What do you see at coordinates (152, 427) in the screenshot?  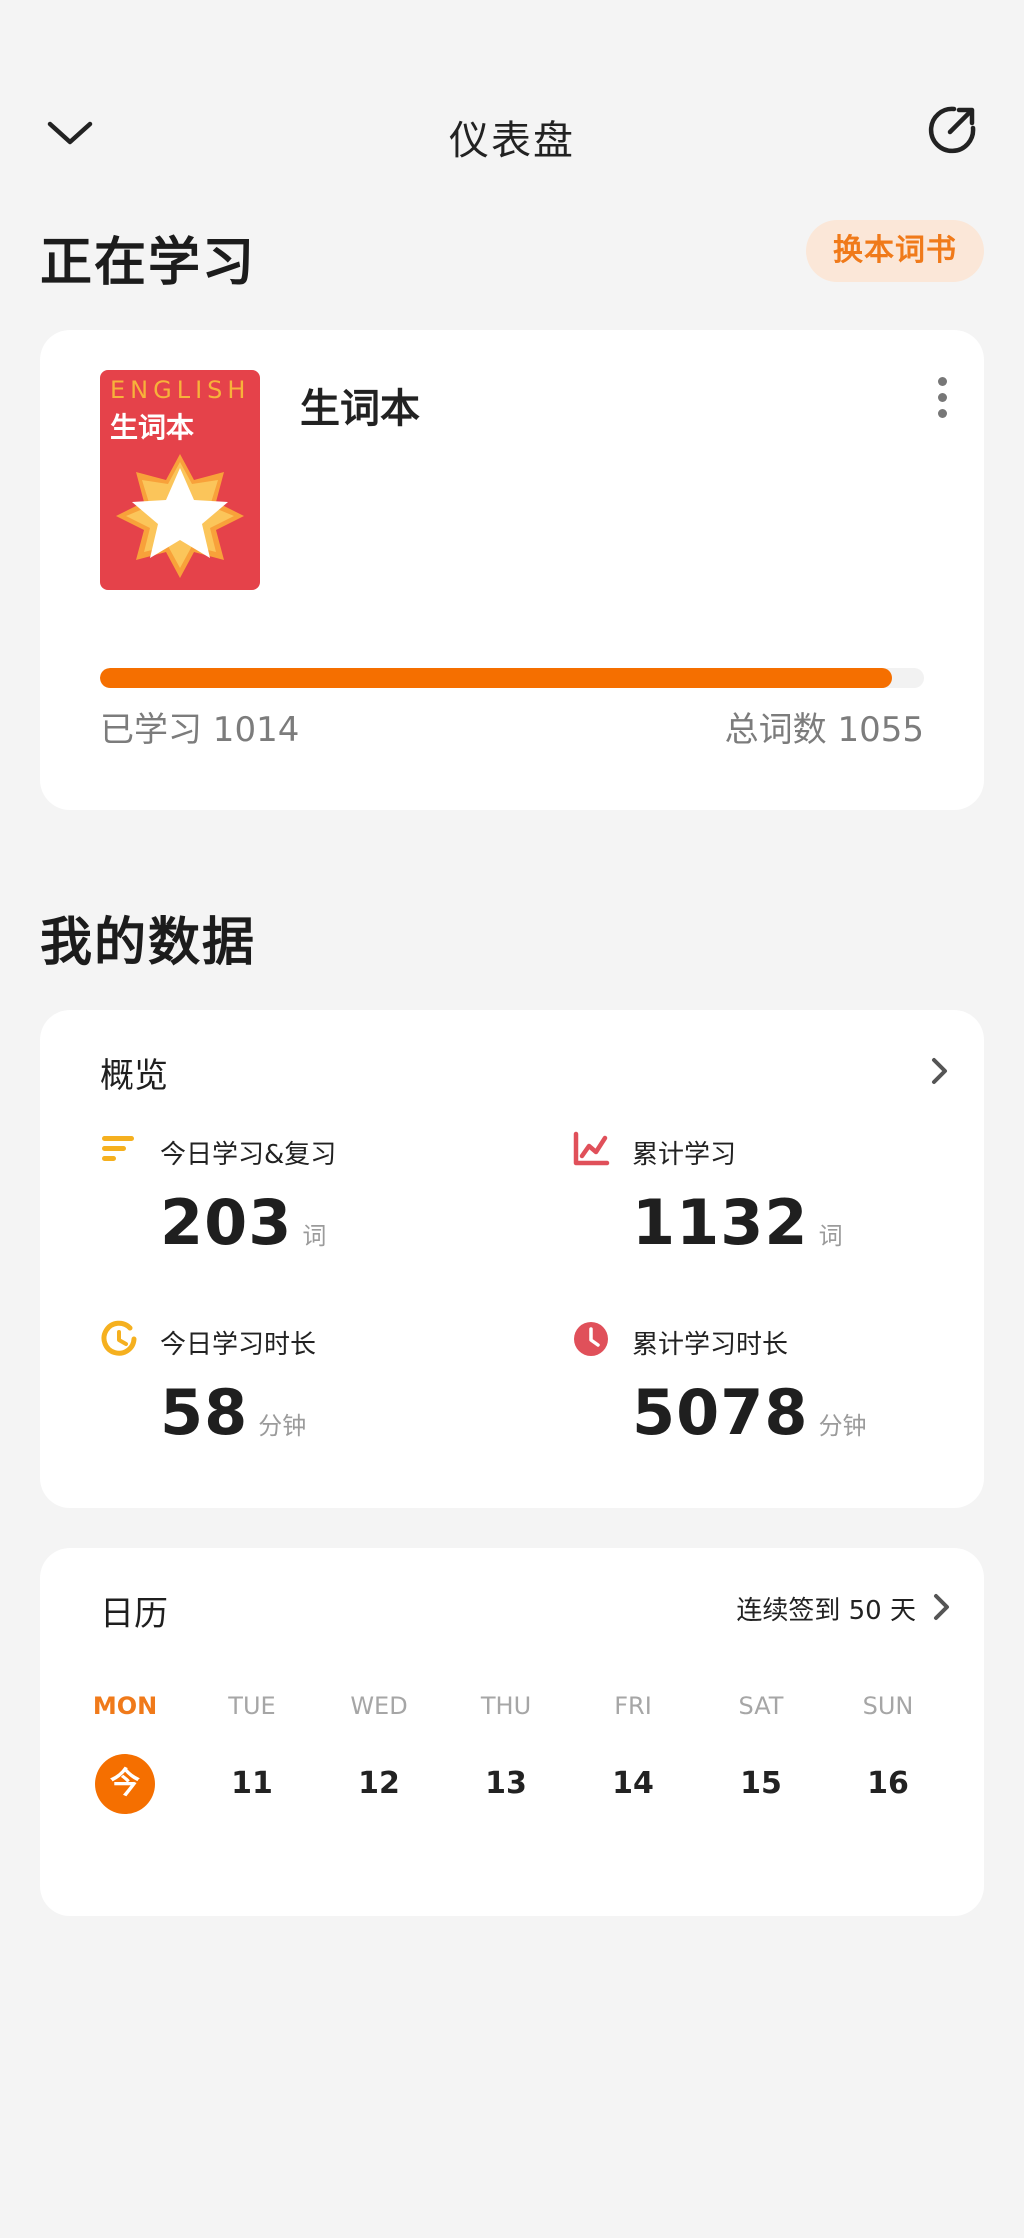 I see `cover-title-text: 生词本` at bounding box center [152, 427].